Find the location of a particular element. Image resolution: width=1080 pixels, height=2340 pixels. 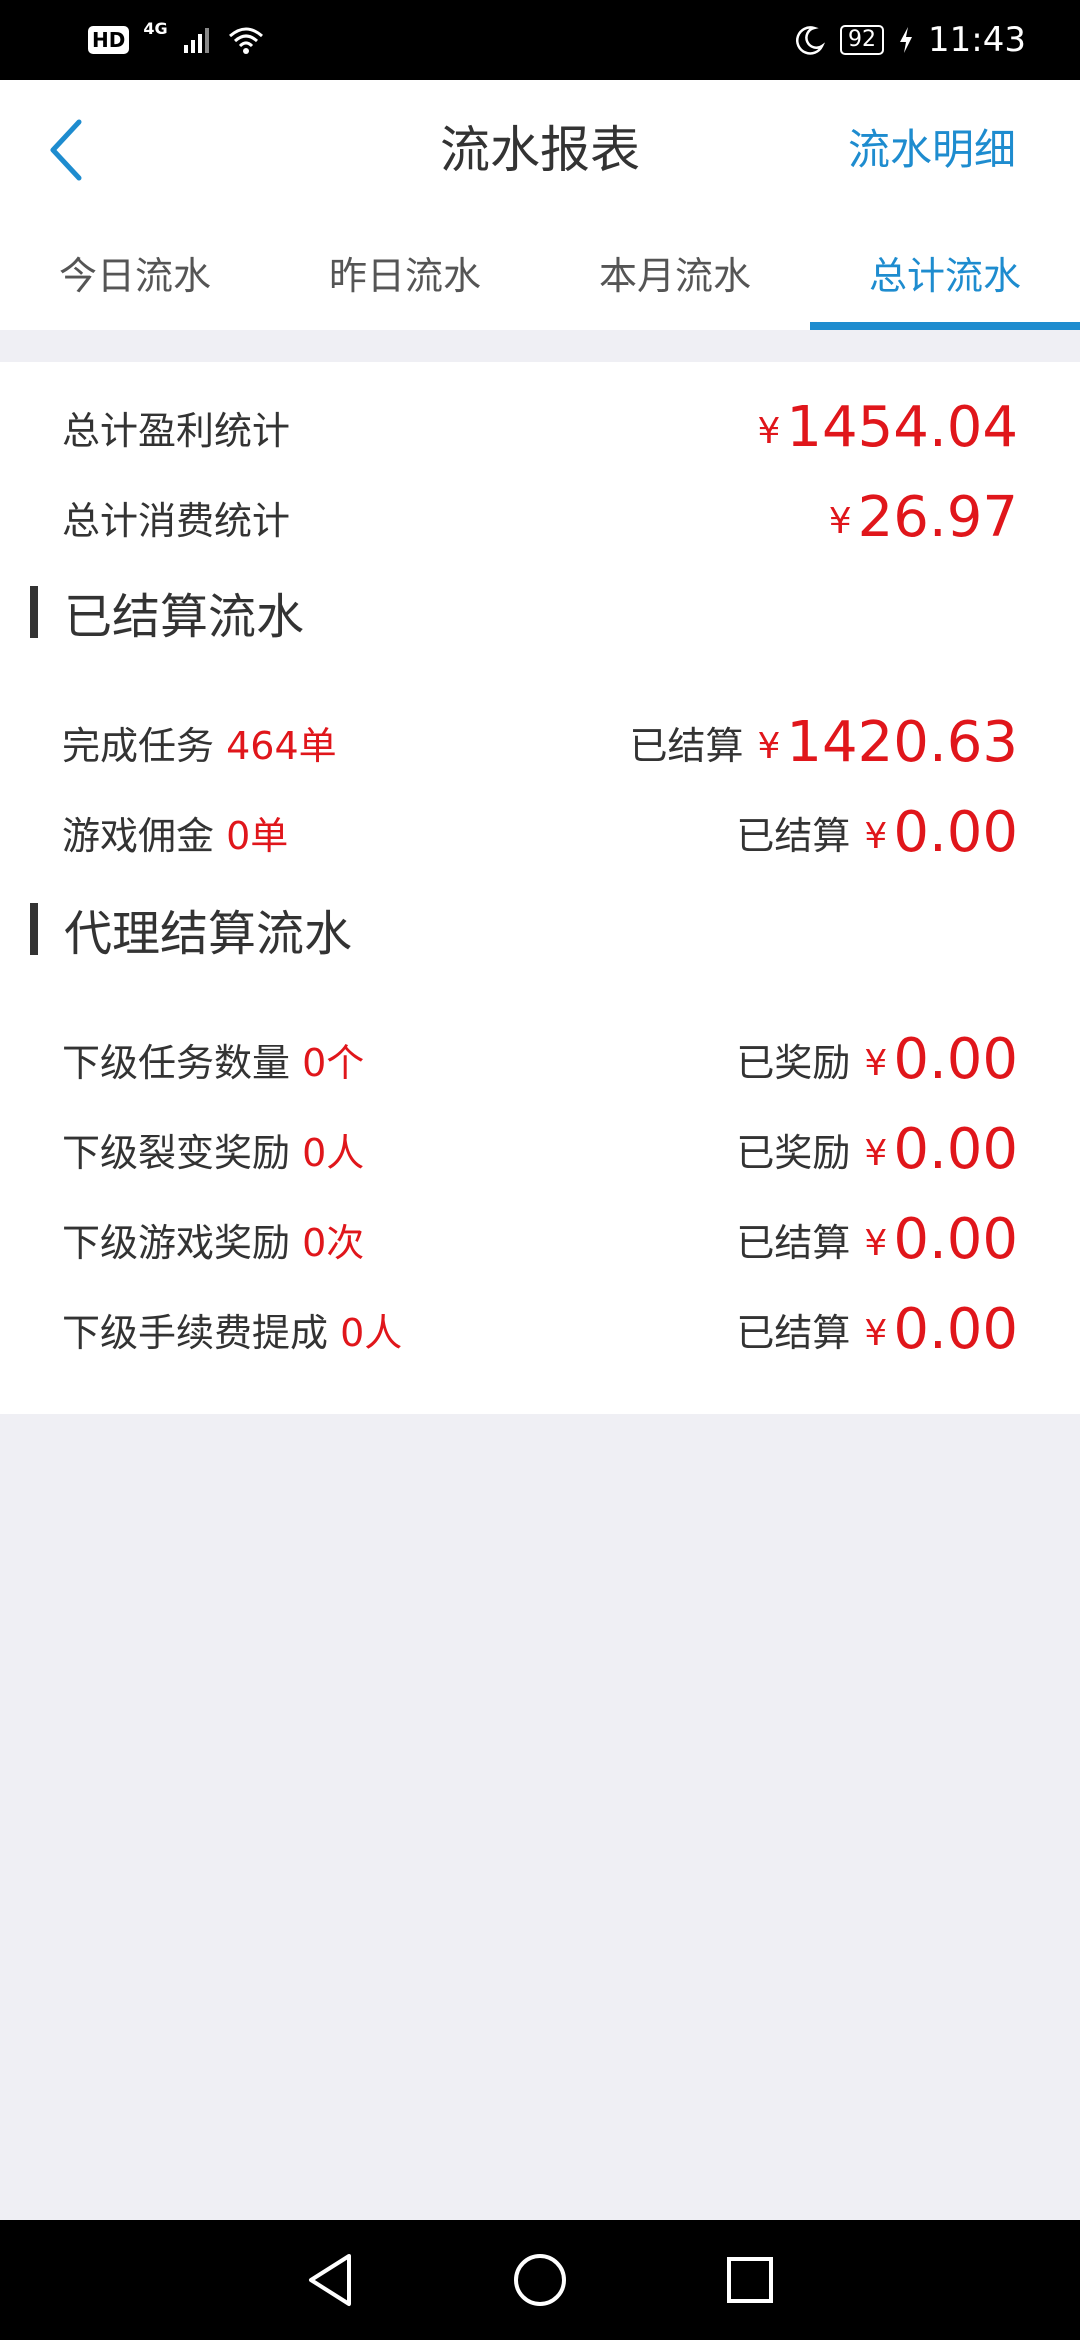

signal-icon is located at coordinates (196, 40).